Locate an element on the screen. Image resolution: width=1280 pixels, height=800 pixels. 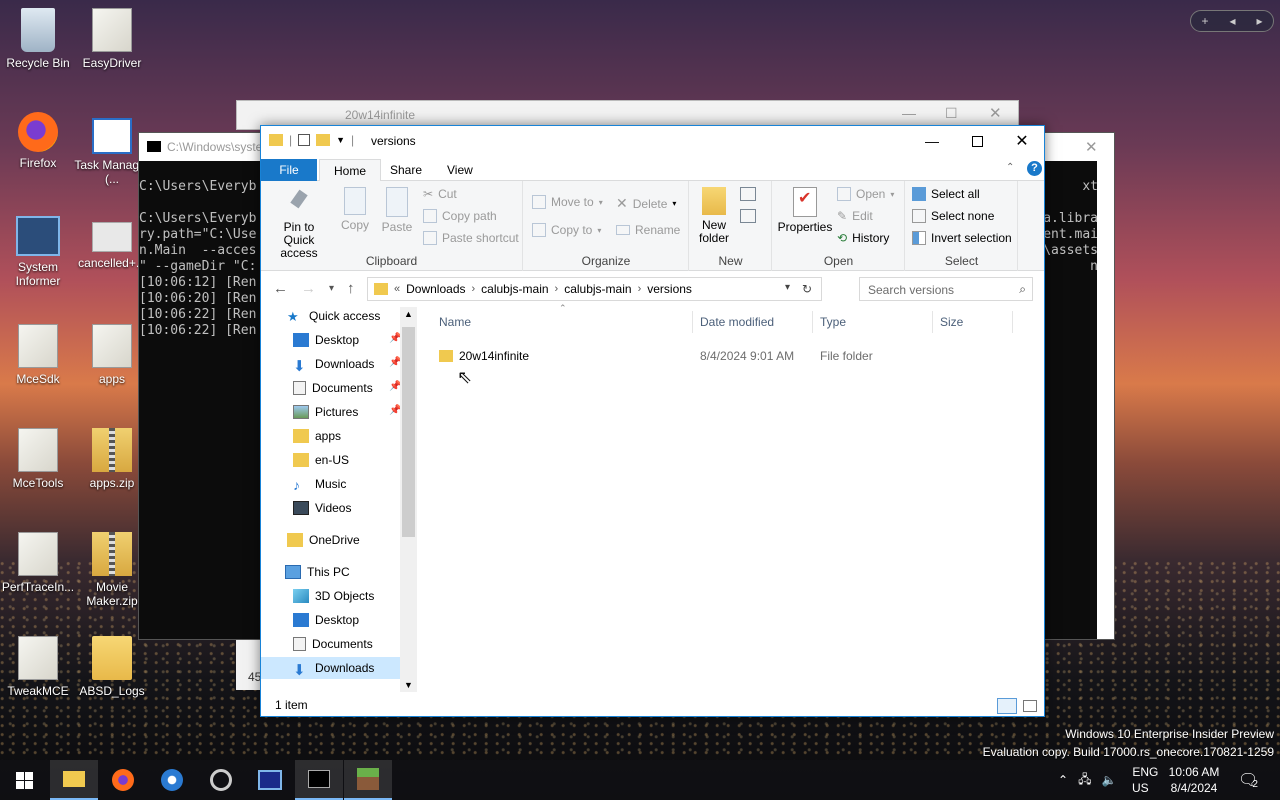
copy-to-button: Copy to ▾ is located at coordinates (566, 230).